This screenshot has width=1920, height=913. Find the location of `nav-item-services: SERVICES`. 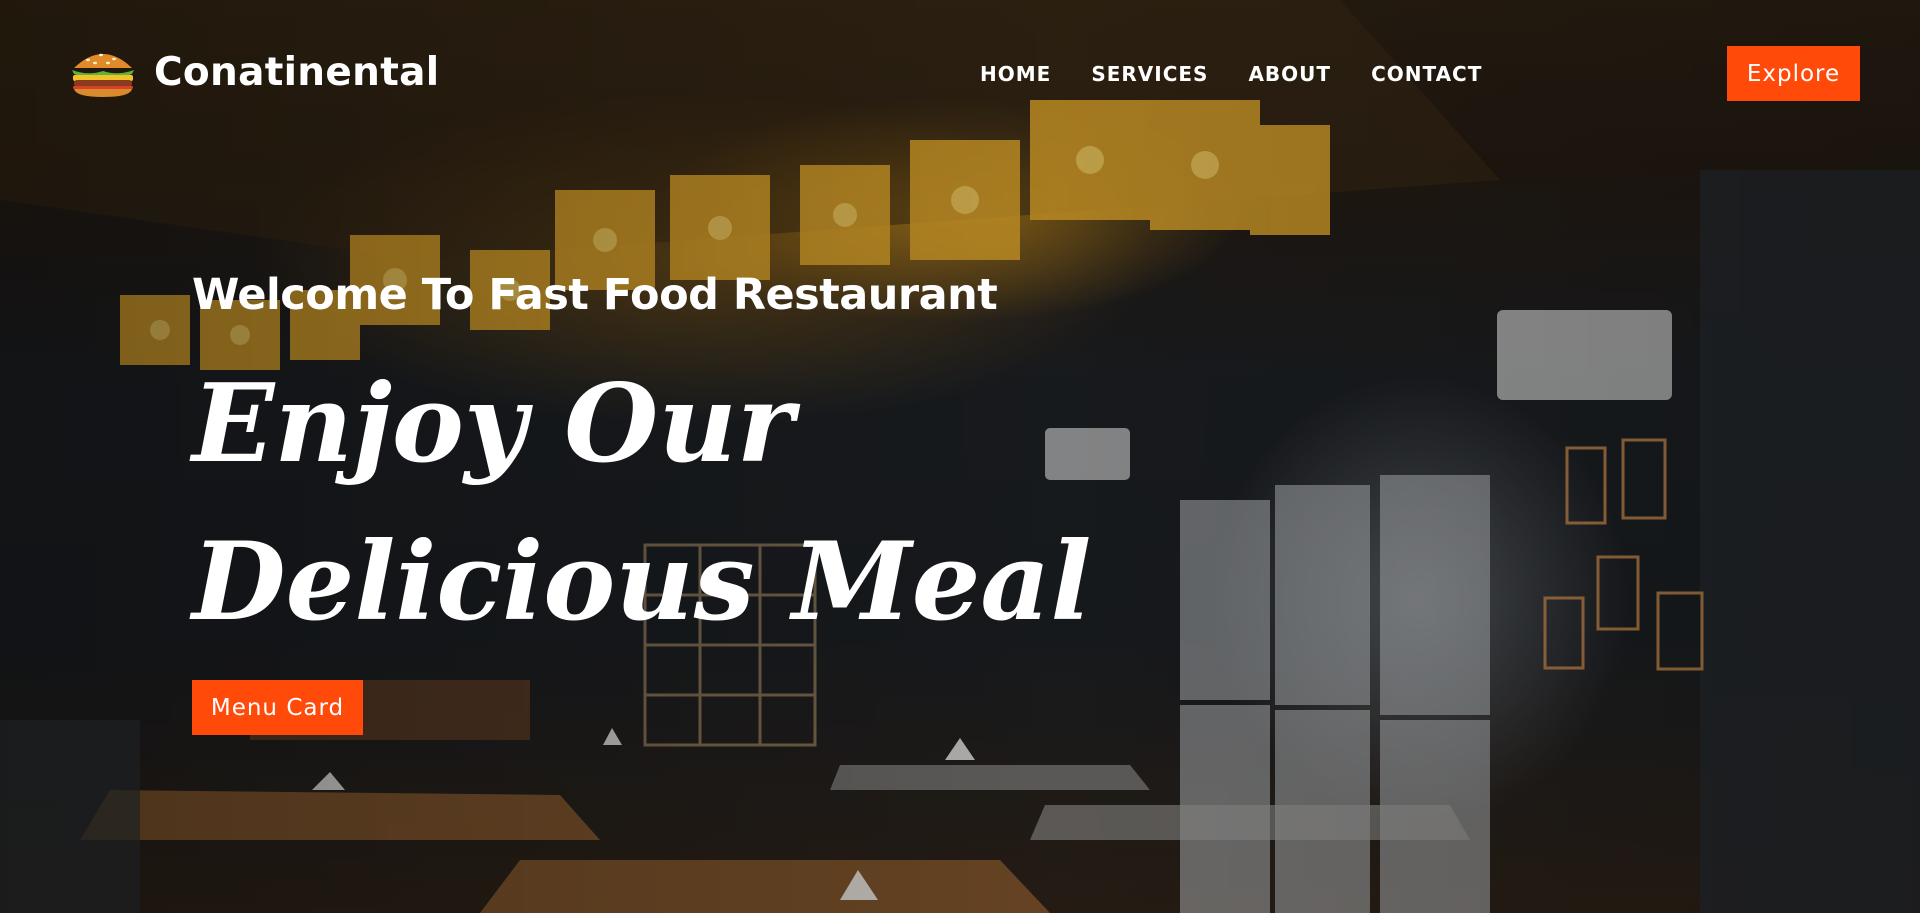

nav-item-services: SERVICES is located at coordinates (1149, 74).